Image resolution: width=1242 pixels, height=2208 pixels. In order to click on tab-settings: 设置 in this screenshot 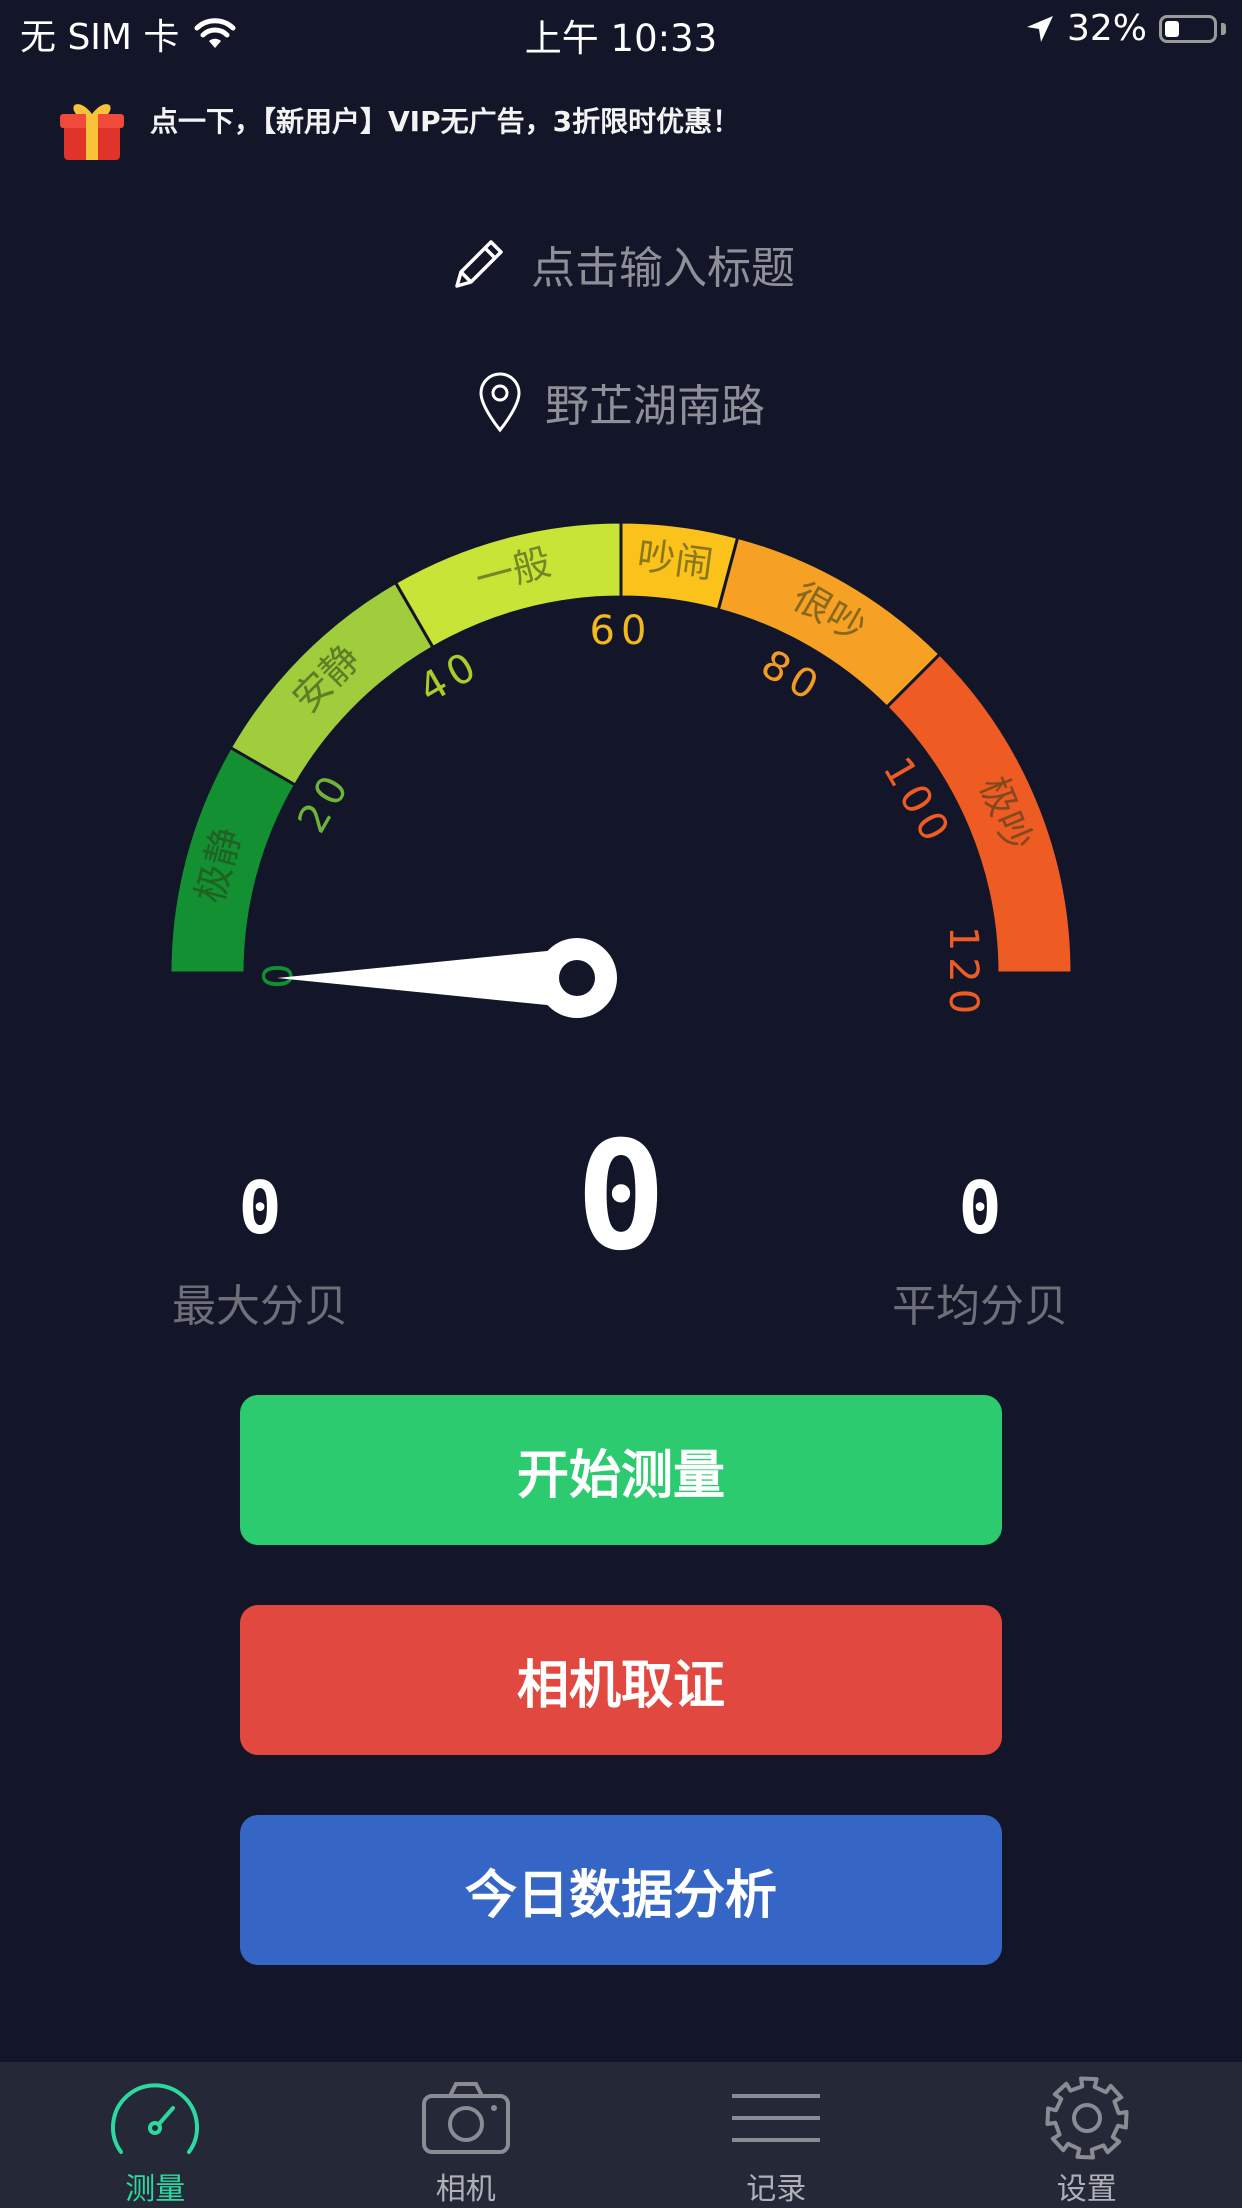, I will do `click(1087, 2135)`.